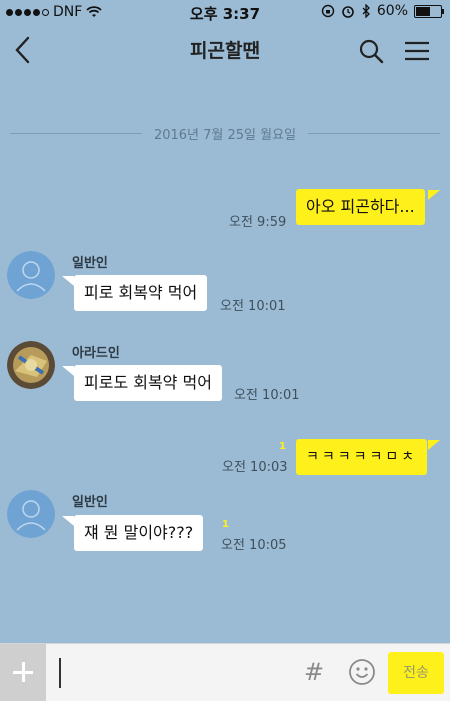 This screenshot has height=701, width=450. Describe the element at coordinates (362, 457) in the screenshot. I see `message-bubble: ㅋㅋㅋㅋㅋㅁㅊ` at that location.